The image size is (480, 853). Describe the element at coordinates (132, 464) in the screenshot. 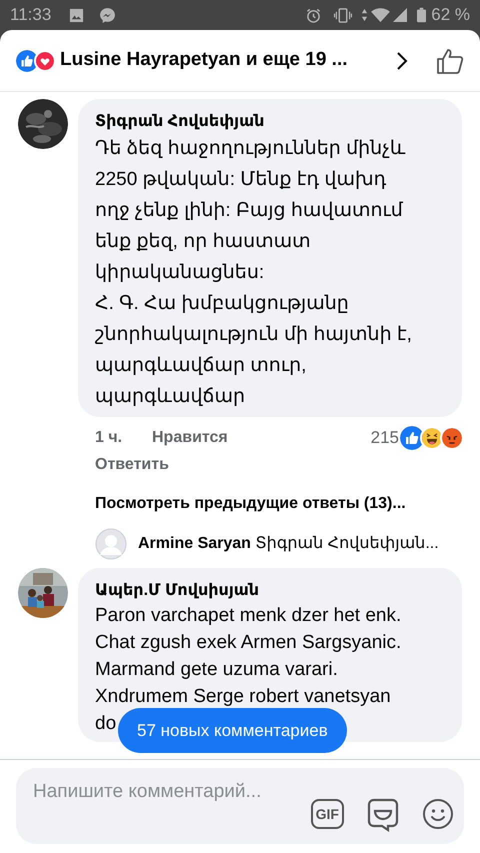

I see `reply-link: Ответить` at that location.